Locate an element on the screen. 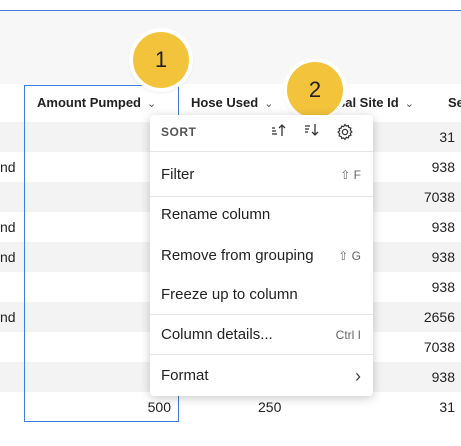 Image resolution: width=461 pixels, height=446 pixels. table-cell-amount: 500 is located at coordinates (105, 407).